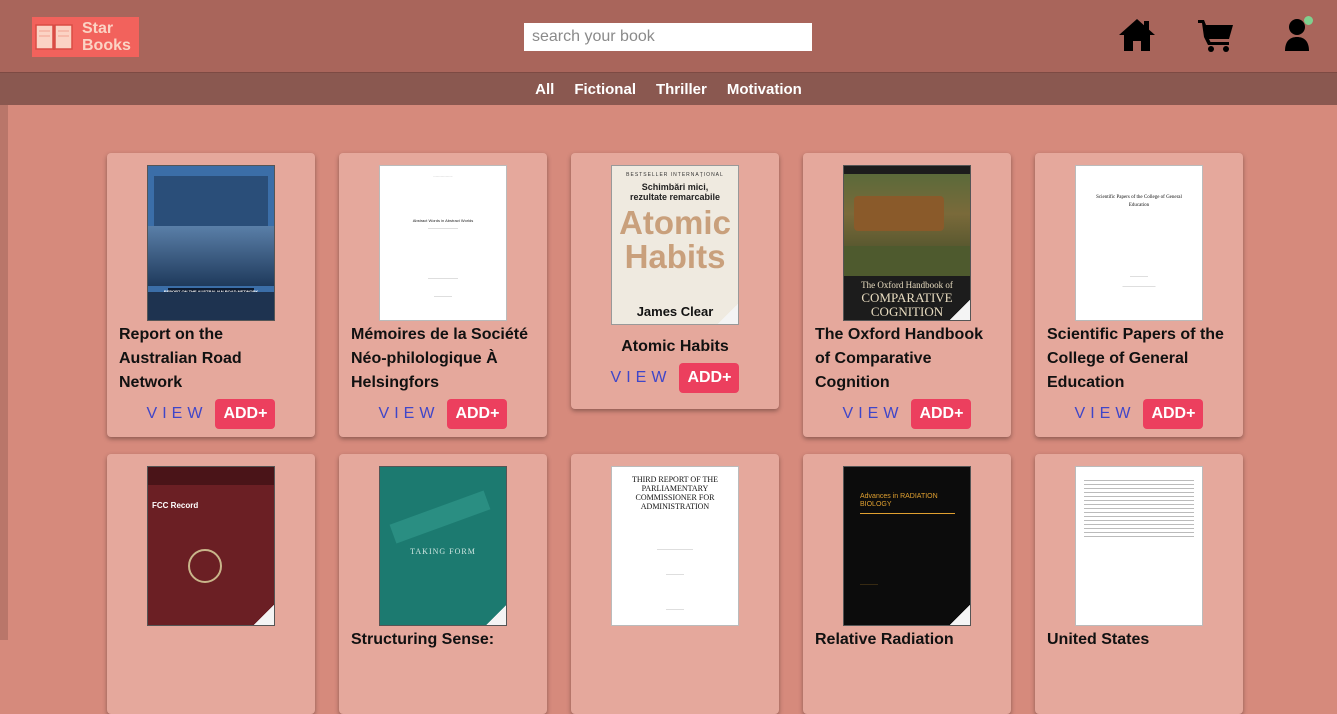  What do you see at coordinates (443, 551) in the screenshot?
I see `cover-text: TAKING FORM` at bounding box center [443, 551].